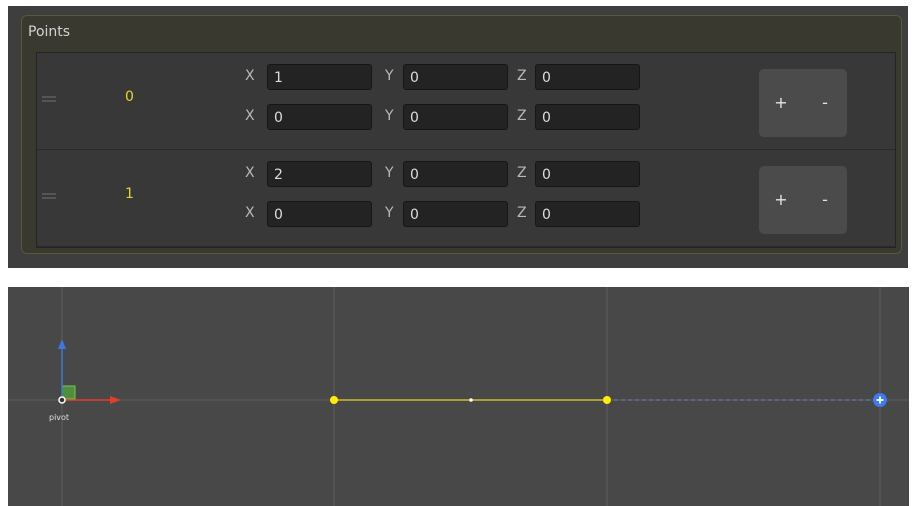  What do you see at coordinates (471, 400) in the screenshot?
I see `segment-midpoint` at bounding box center [471, 400].